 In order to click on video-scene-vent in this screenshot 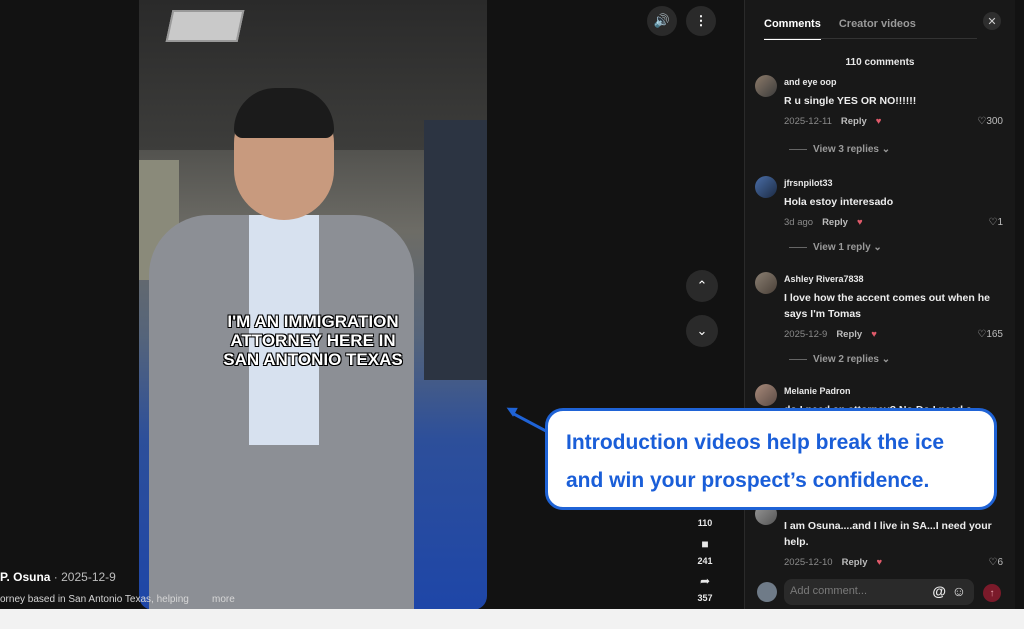, I will do `click(205, 26)`.